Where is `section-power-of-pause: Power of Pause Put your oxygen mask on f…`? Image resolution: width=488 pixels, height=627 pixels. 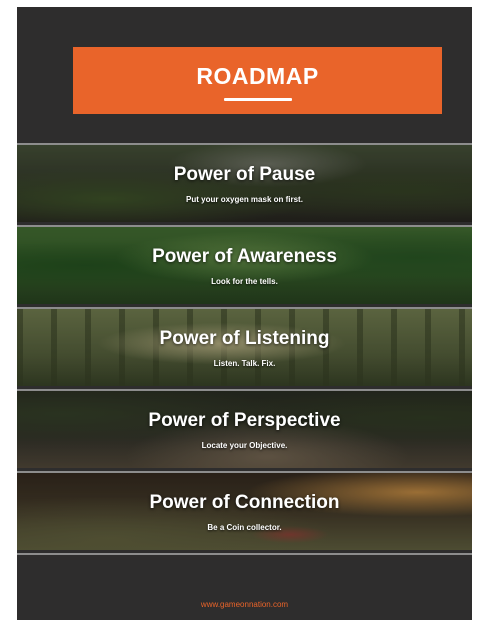
section-power-of-pause: Power of Pause Put your oxygen mask on f… is located at coordinates (244, 182).